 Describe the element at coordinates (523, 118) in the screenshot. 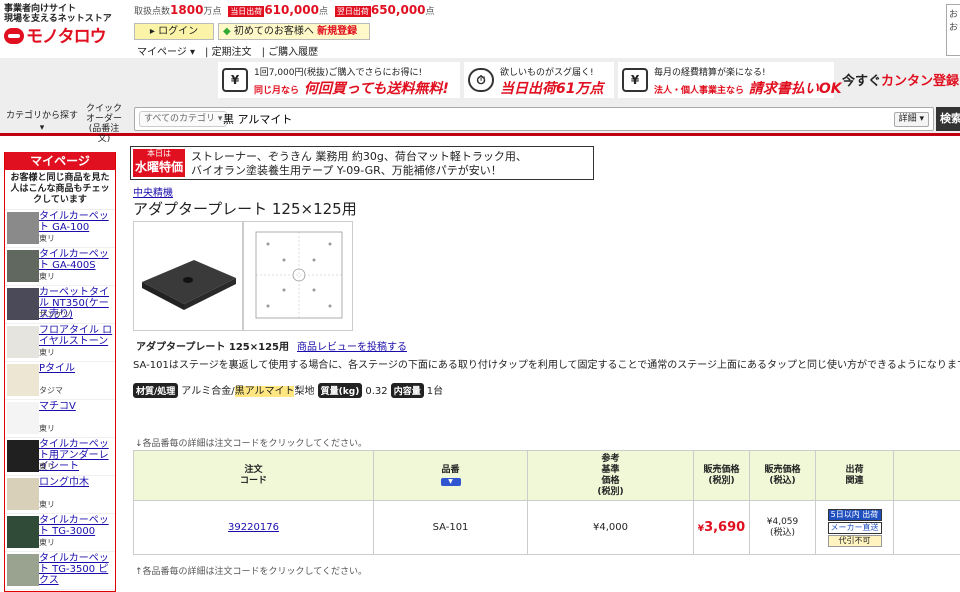

I see `search-input` at that location.